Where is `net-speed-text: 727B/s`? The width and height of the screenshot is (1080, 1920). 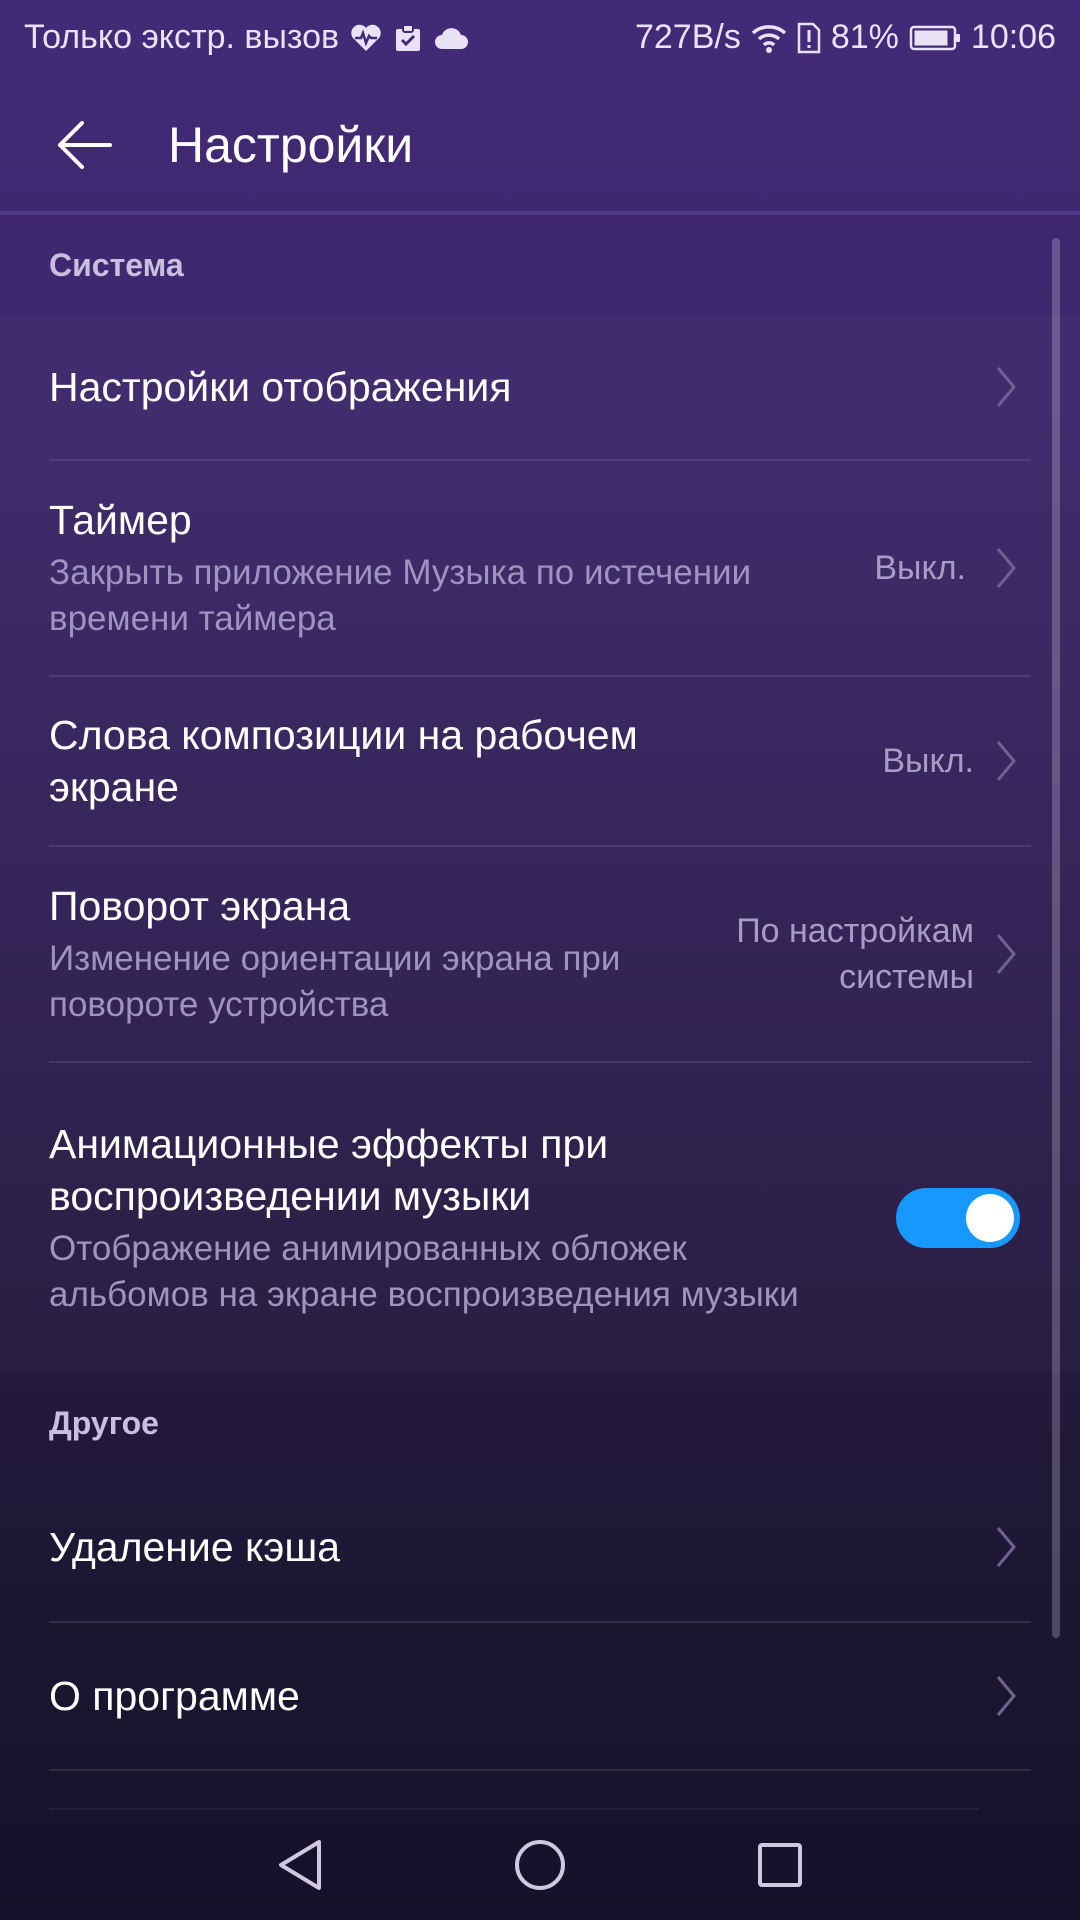 net-speed-text: 727B/s is located at coordinates (687, 37).